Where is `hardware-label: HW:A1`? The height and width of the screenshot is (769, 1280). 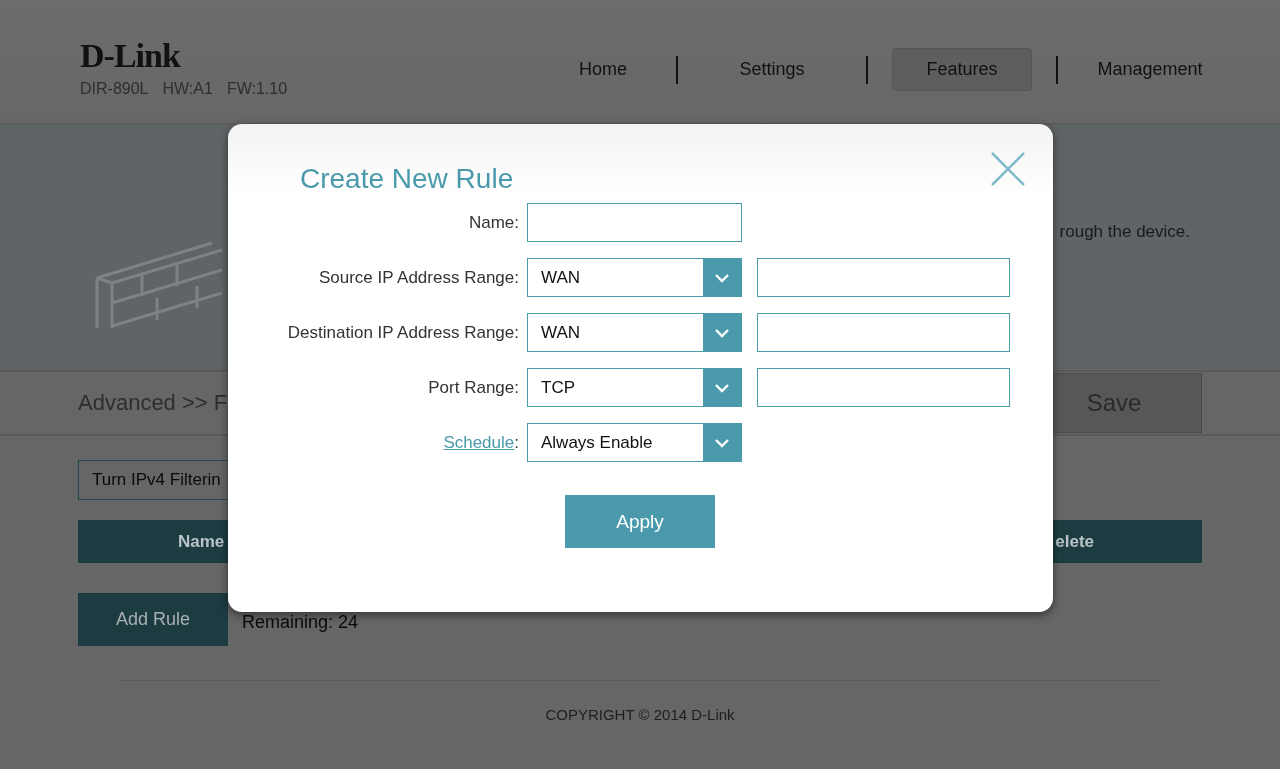
hardware-label: HW:A1 is located at coordinates (187, 89).